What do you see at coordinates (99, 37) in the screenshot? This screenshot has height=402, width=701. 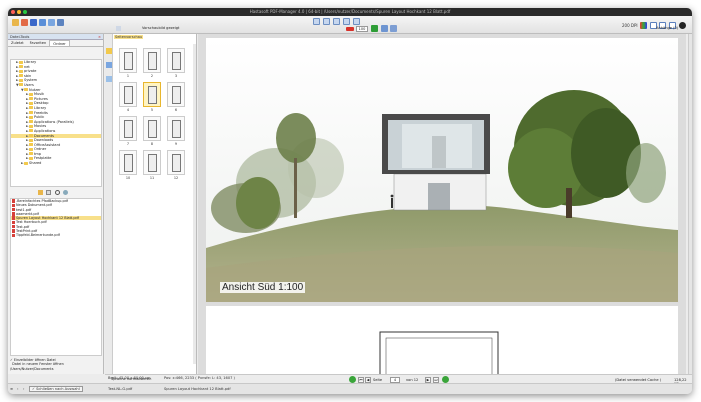 I see `panel-close-icon: ×` at bounding box center [99, 37].